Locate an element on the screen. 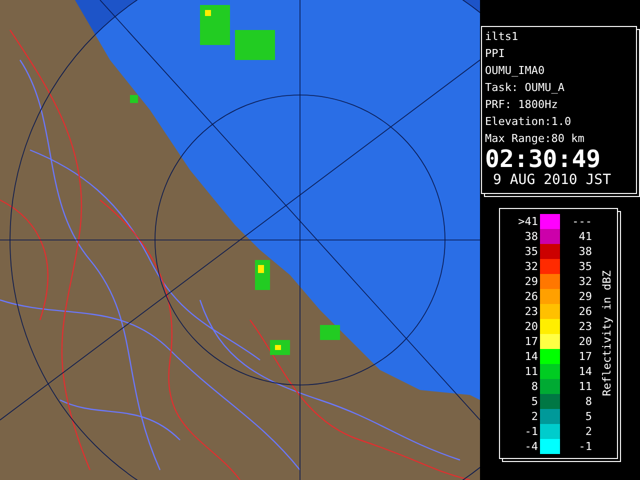 This screenshot has width=640, height=480. legend-low-text: -1 is located at coordinates (531, 431).